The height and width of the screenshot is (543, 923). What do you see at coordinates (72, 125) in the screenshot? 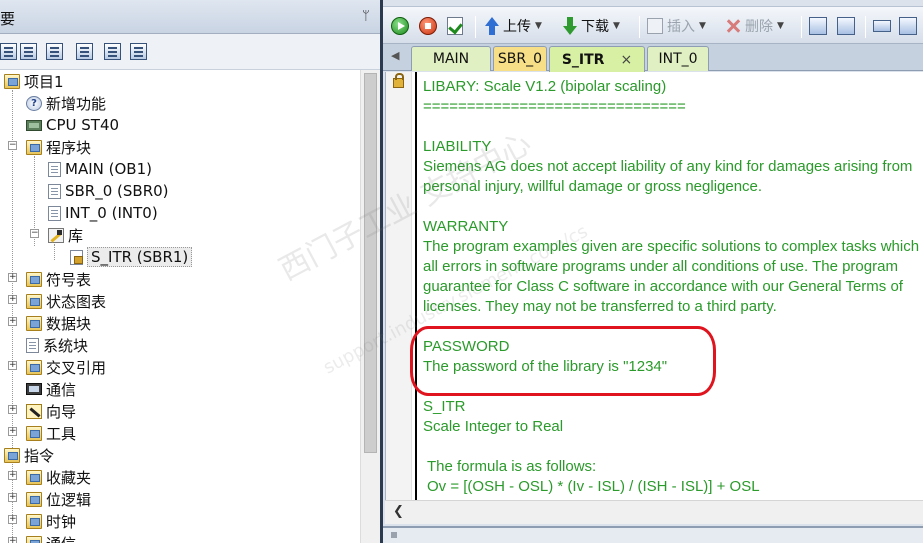
I see `tree-item-cpu: CPU ST40` at bounding box center [72, 125].